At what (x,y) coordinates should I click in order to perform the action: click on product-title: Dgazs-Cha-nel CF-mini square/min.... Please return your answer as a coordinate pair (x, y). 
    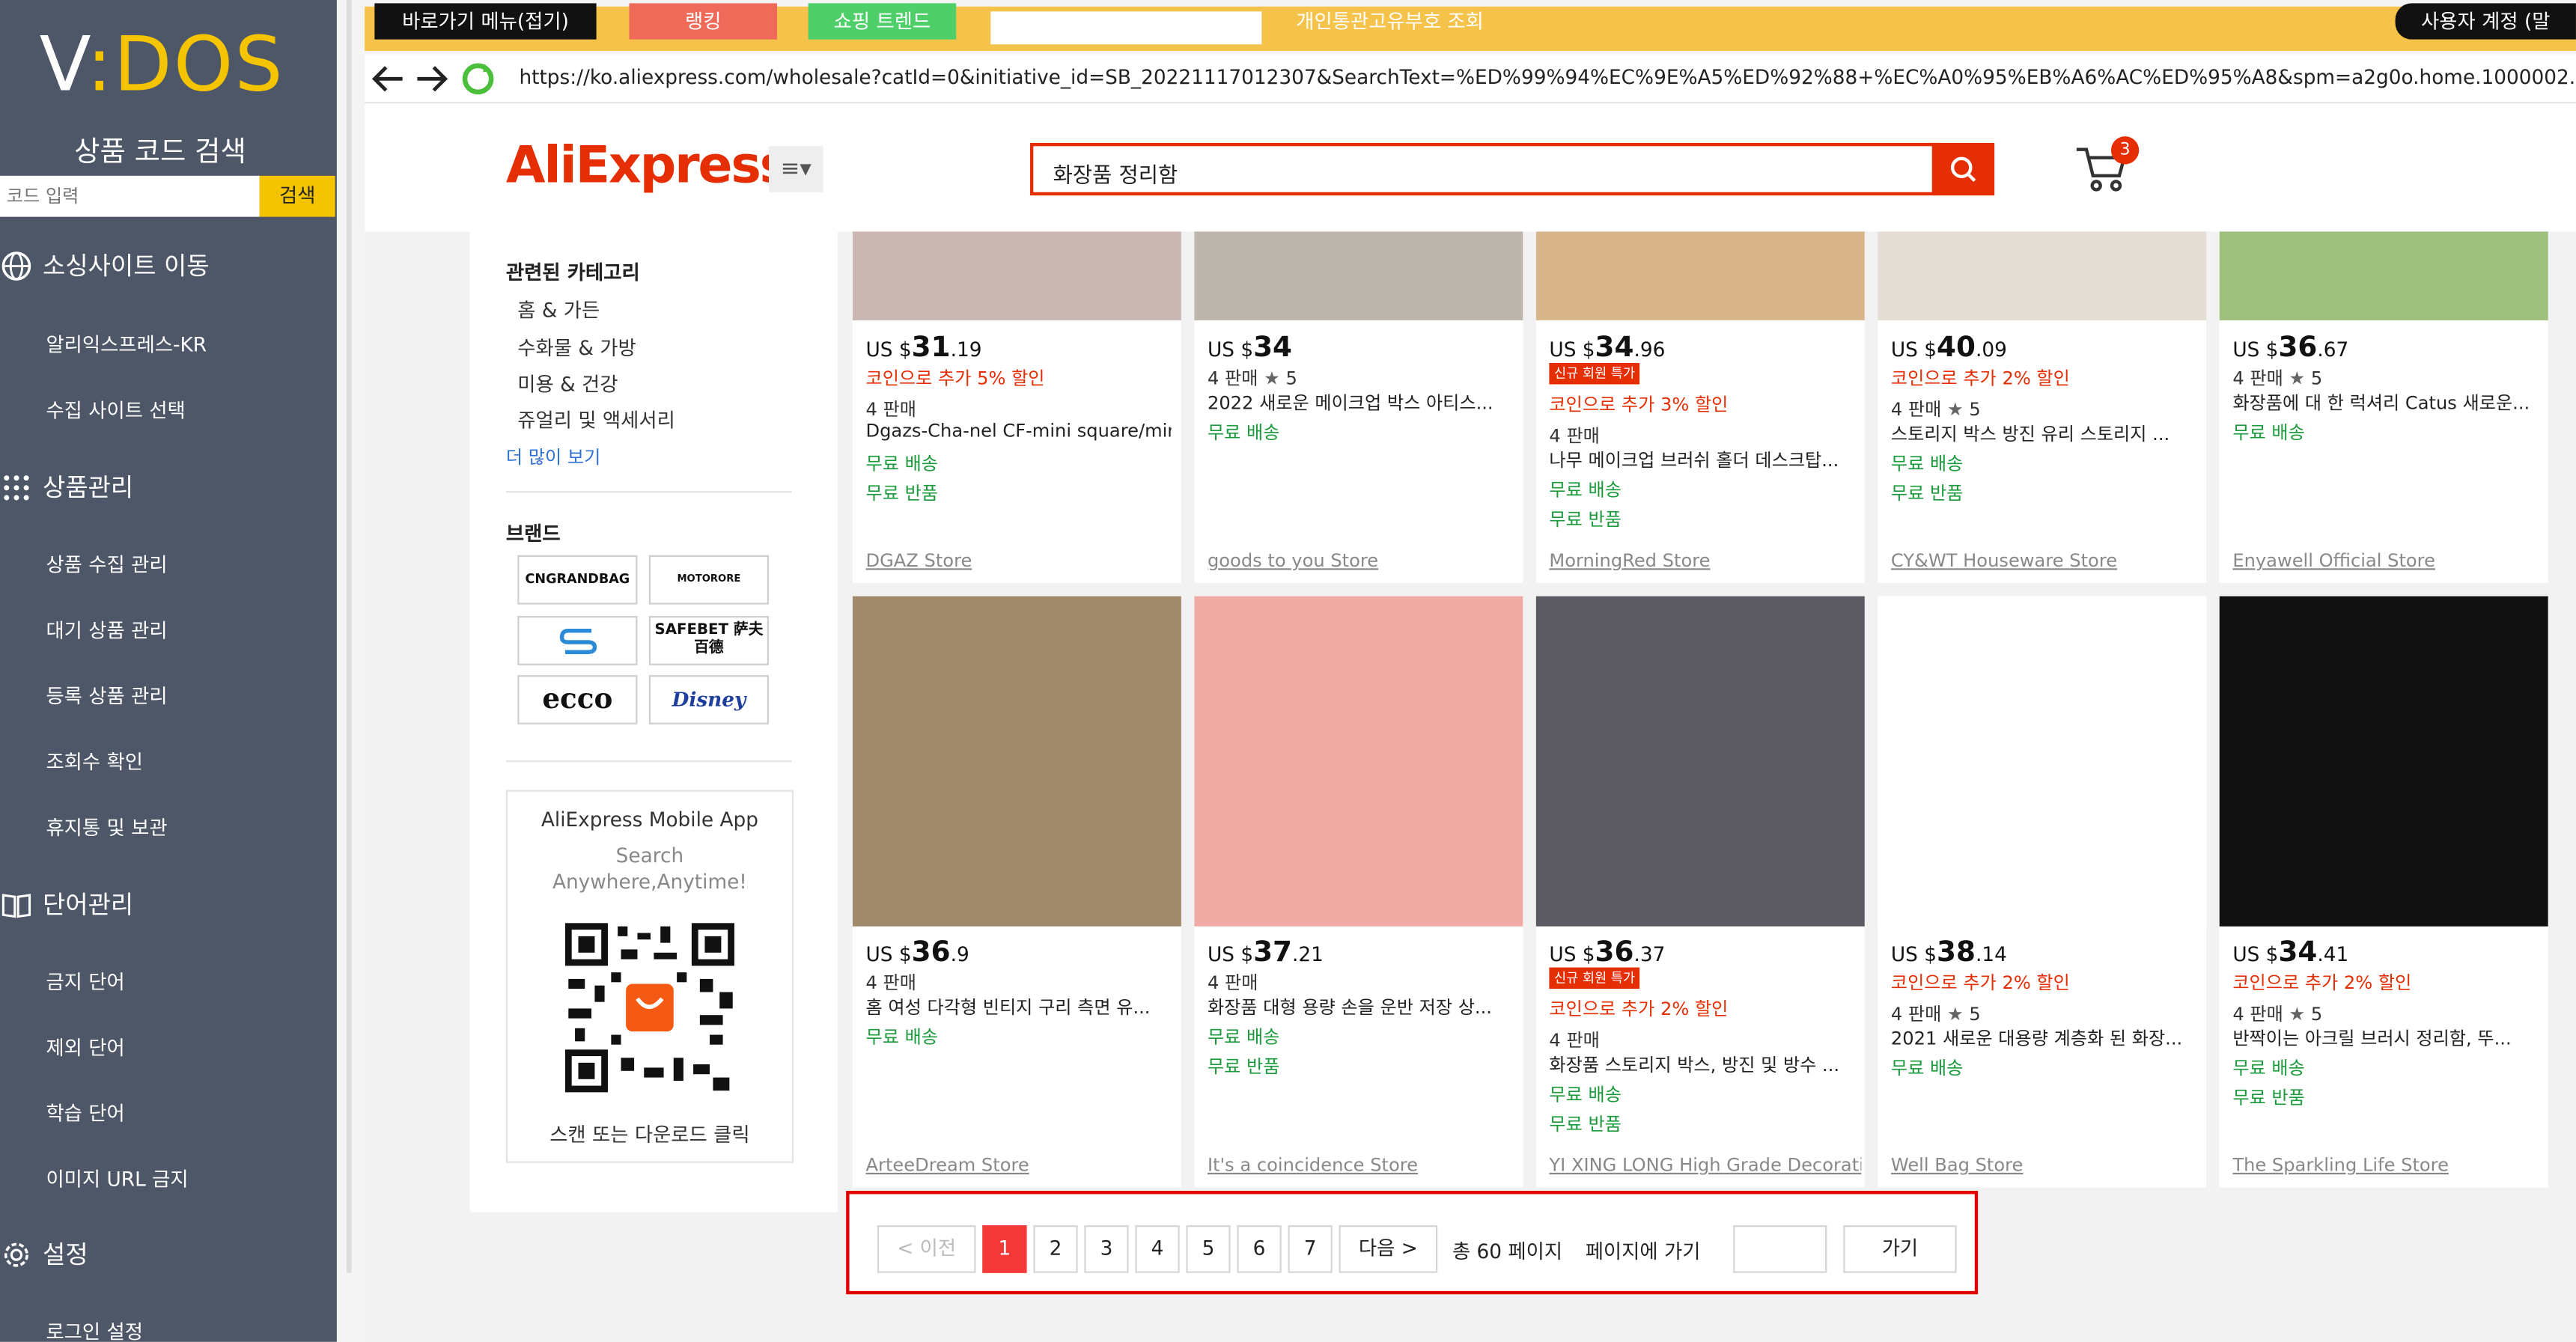
    Looking at the image, I should click on (1019, 431).